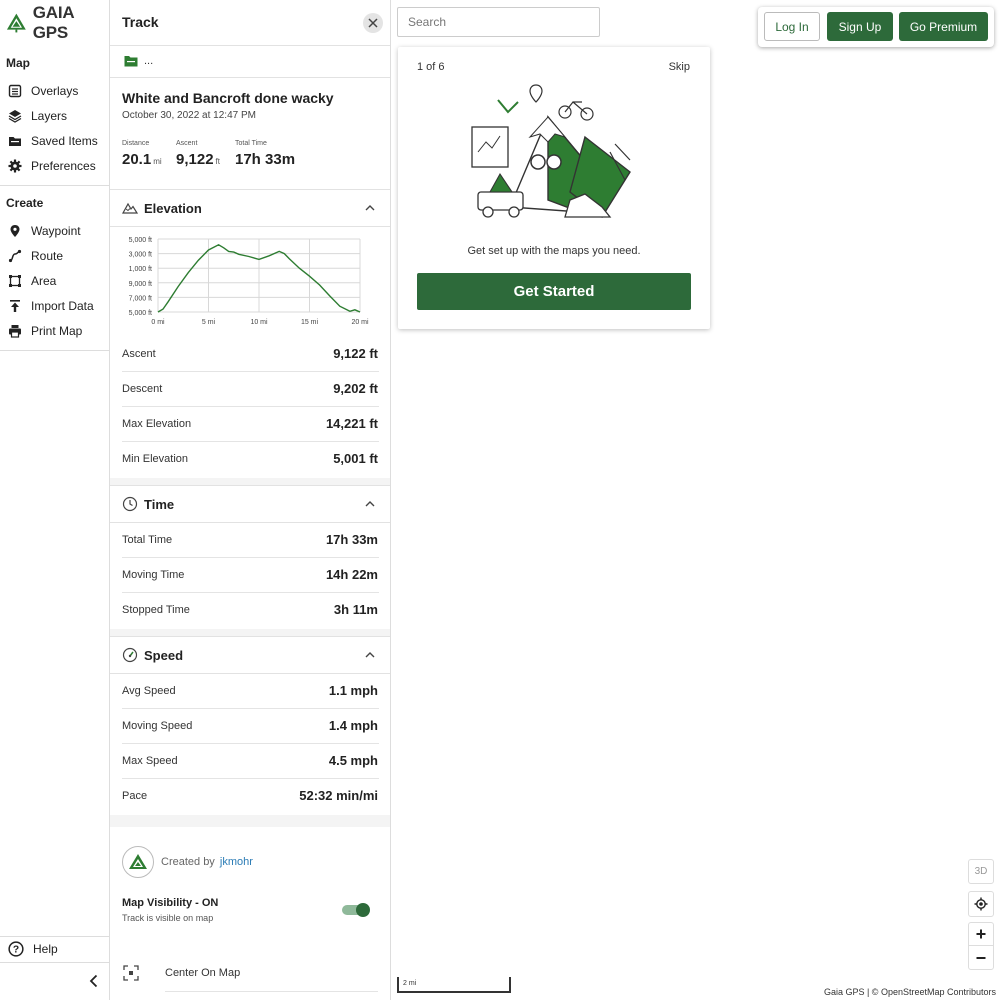 Image resolution: width=1000 pixels, height=1000 pixels. I want to click on row-label: Moving Speed, so click(157, 726).